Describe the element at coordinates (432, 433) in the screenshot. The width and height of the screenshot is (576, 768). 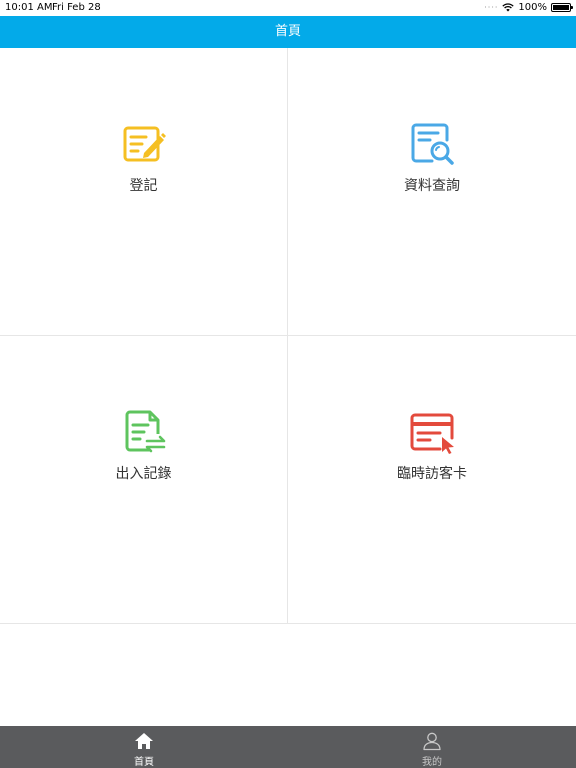
I see `visitor-card-icon` at that location.